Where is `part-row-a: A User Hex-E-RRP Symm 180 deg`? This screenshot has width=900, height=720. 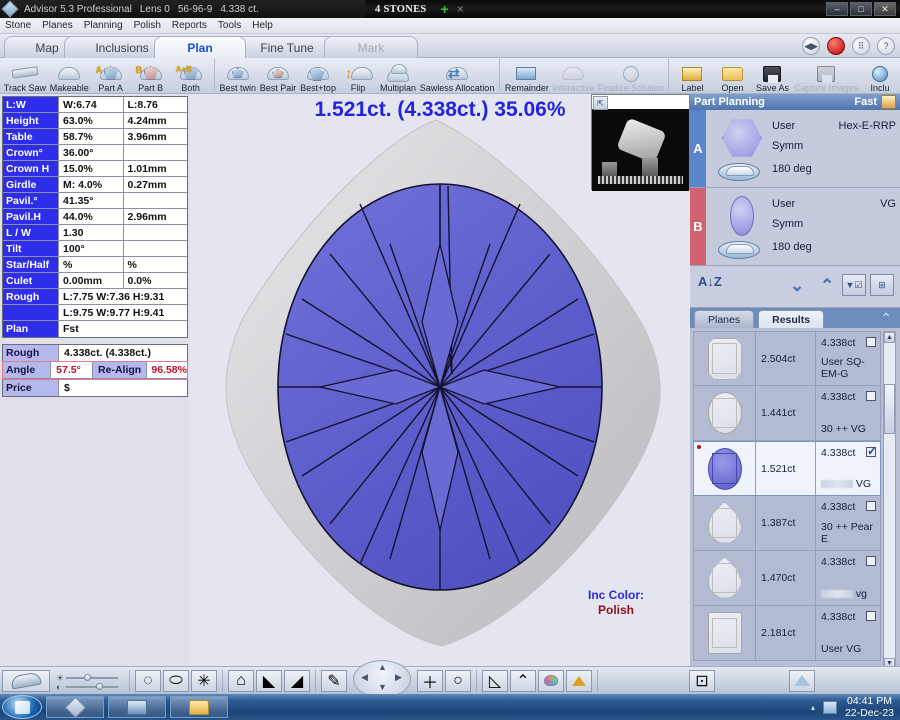 part-row-a: A User Hex-E-RRP Symm 180 deg is located at coordinates (795, 149).